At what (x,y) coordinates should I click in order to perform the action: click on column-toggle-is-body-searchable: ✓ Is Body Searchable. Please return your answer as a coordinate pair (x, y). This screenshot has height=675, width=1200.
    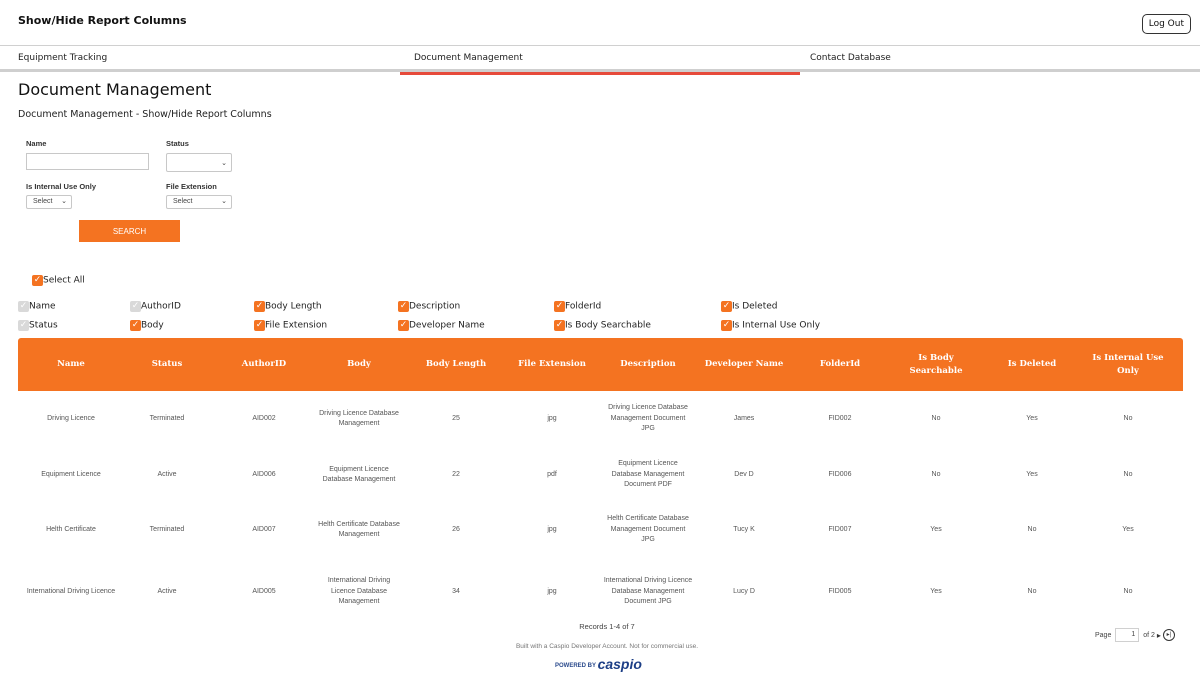
    Looking at the image, I should click on (602, 325).